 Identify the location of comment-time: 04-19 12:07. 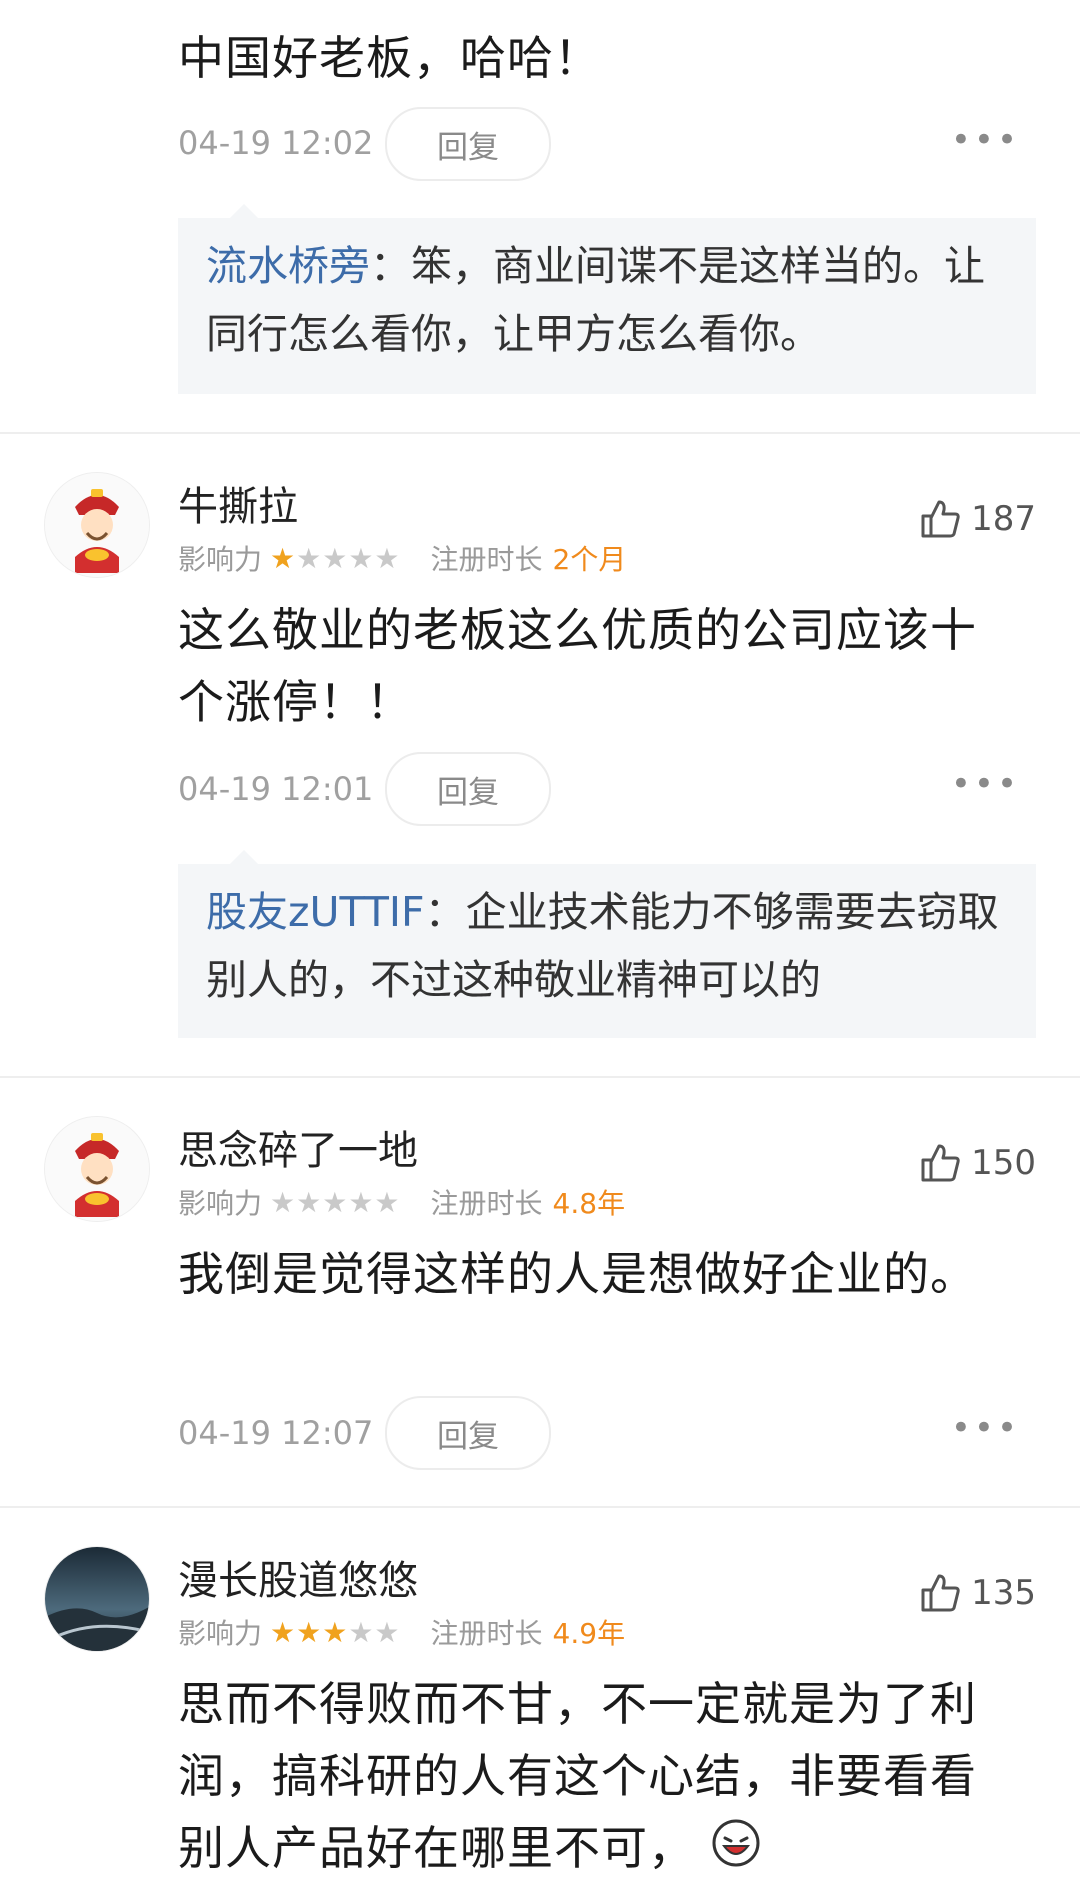
(276, 1433).